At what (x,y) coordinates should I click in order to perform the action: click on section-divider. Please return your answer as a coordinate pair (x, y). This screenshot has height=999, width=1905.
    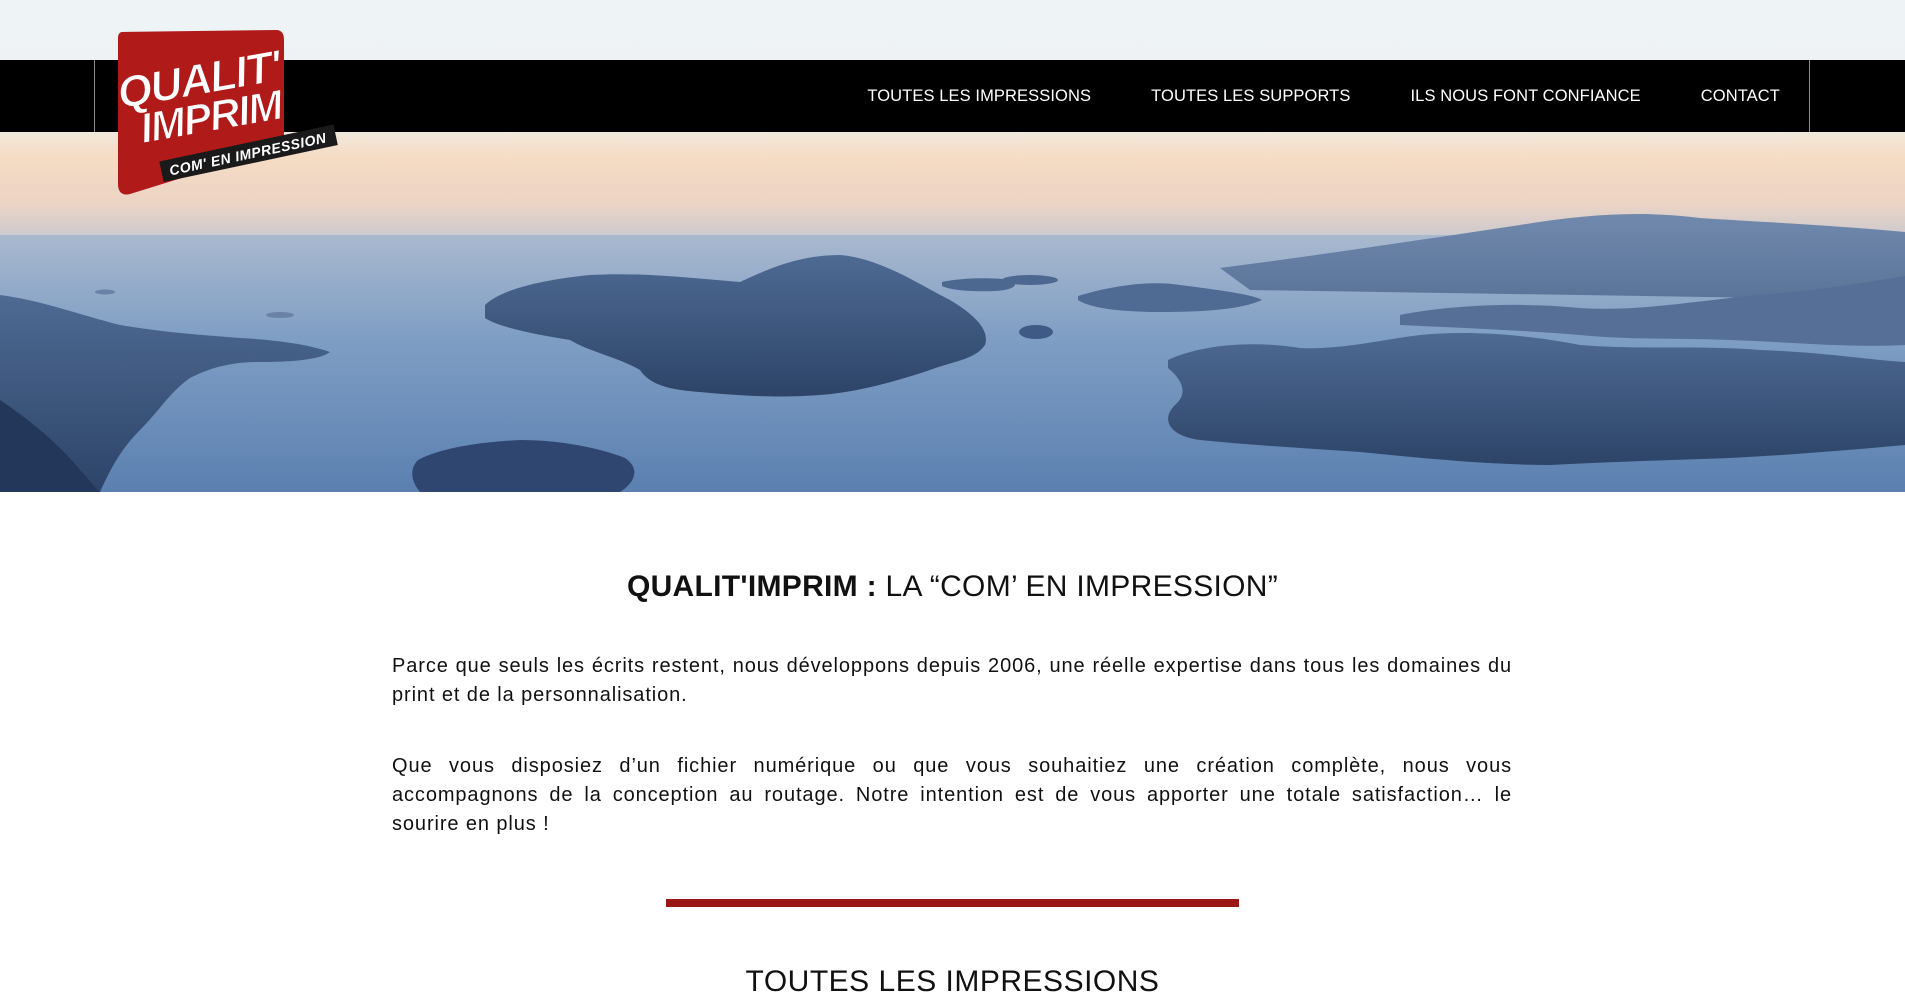
    Looking at the image, I should click on (952, 903).